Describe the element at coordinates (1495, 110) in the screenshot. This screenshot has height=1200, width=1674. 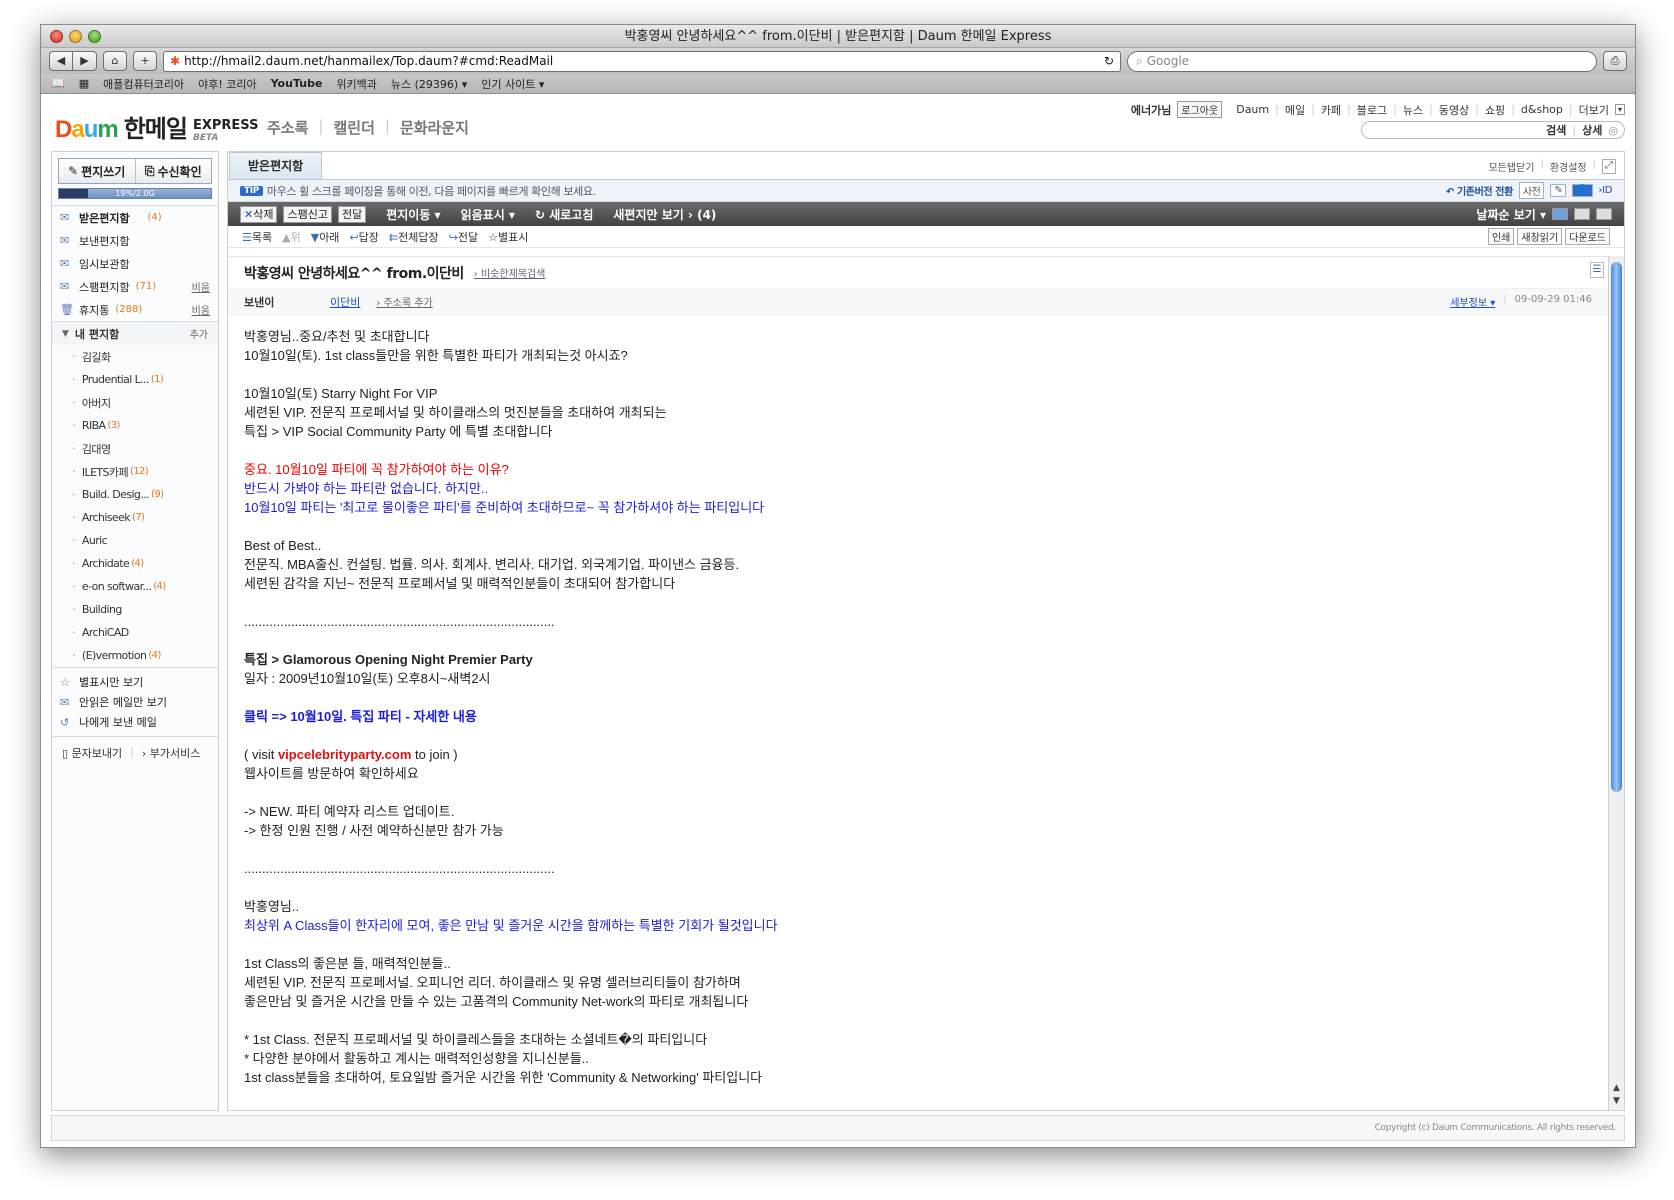
I see `util-link-shopping: 쇼핑` at that location.